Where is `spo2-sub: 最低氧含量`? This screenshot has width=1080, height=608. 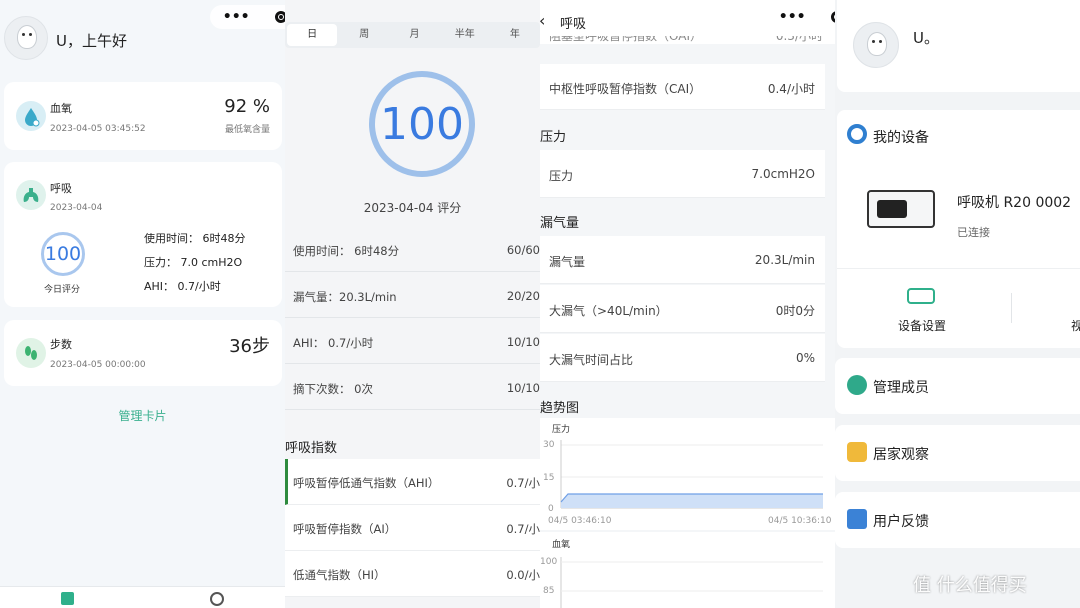 spo2-sub: 最低氧含量 is located at coordinates (247, 130).